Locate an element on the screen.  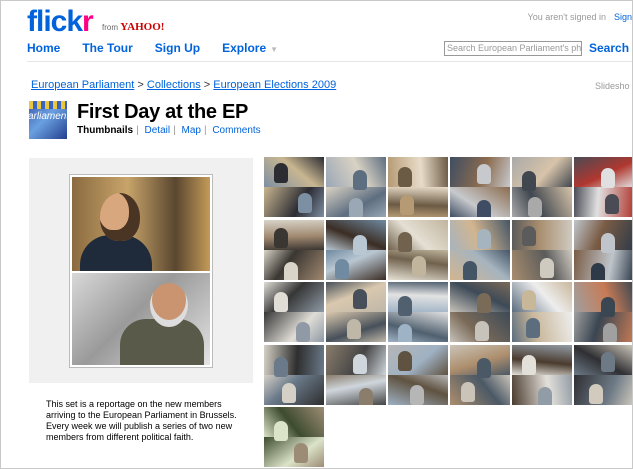
tab-map: Map is located at coordinates (190, 130).